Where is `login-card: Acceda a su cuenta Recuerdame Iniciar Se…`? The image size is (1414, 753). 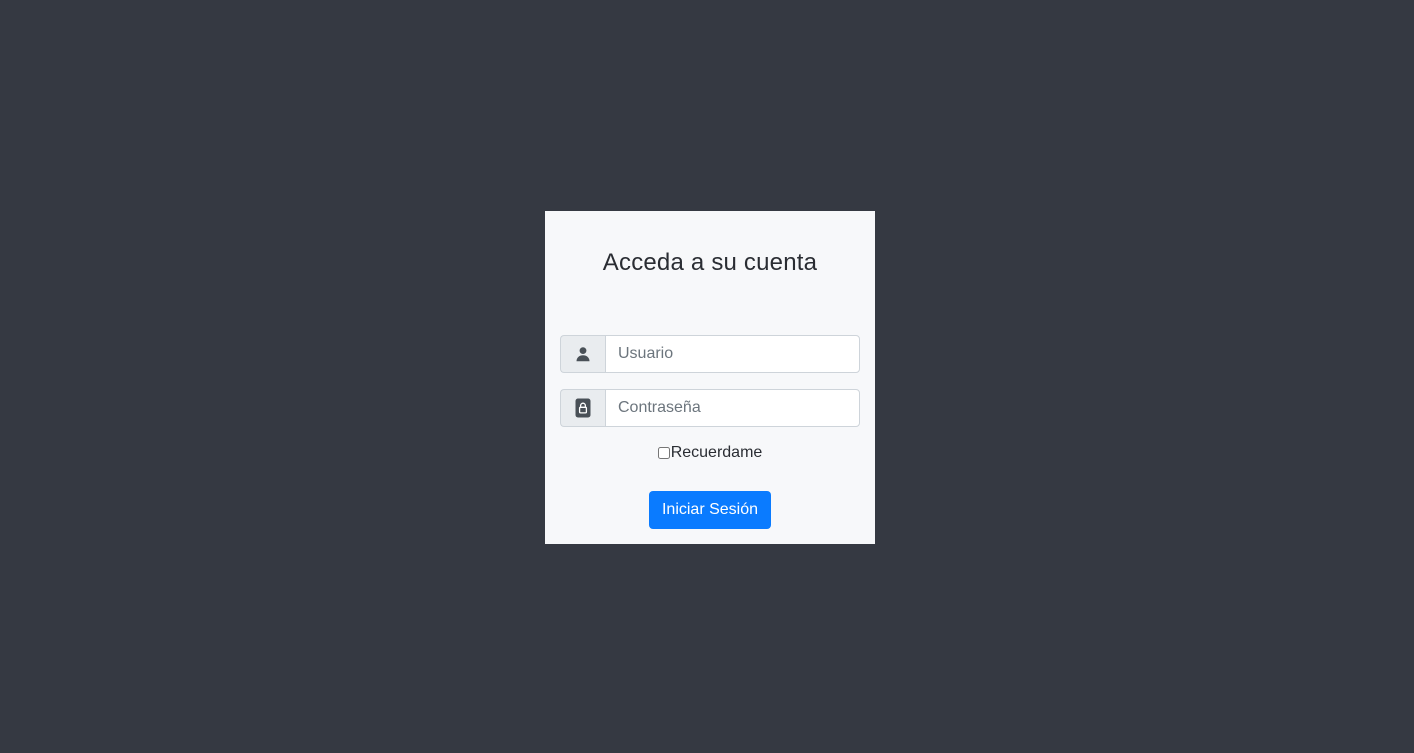 login-card: Acceda a su cuenta Recuerdame Iniciar Se… is located at coordinates (710, 377).